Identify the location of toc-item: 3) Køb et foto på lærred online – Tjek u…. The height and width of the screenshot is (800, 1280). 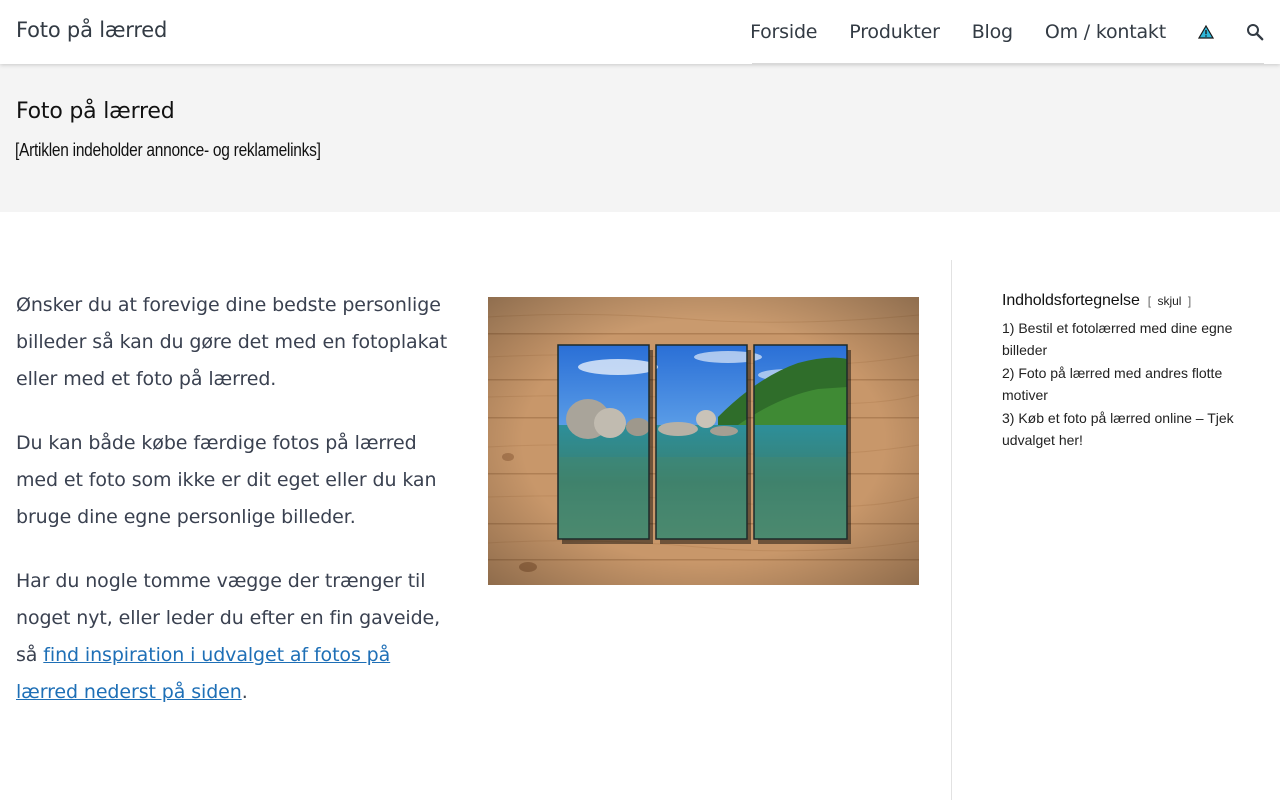
(1127, 429).